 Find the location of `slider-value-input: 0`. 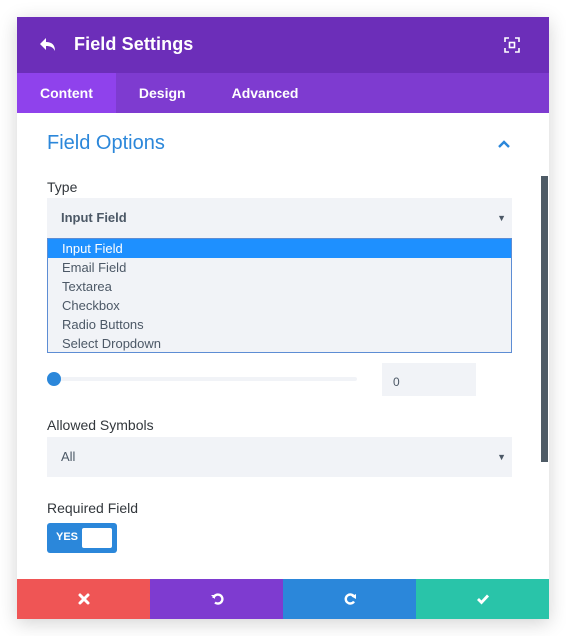

slider-value-input: 0 is located at coordinates (429, 379).